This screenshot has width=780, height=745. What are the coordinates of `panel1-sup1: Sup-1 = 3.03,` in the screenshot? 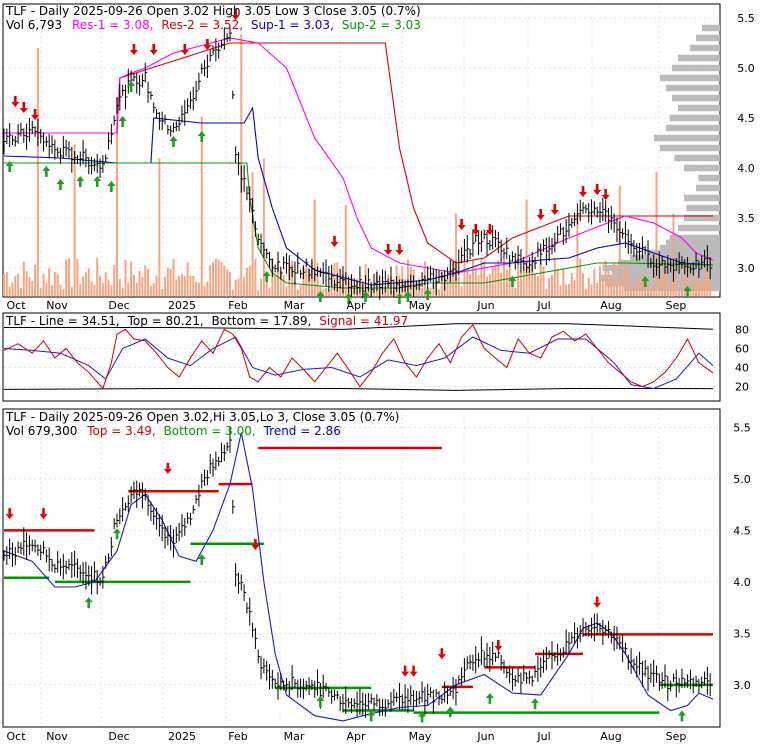 It's located at (292, 25).